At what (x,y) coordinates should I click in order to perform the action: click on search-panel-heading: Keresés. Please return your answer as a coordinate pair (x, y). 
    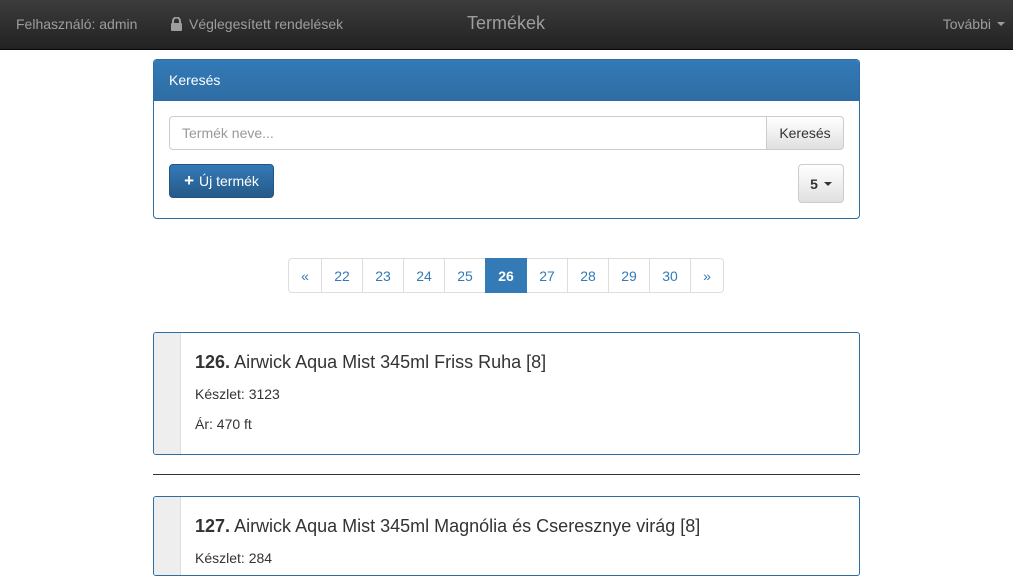
    Looking at the image, I should click on (506, 80).